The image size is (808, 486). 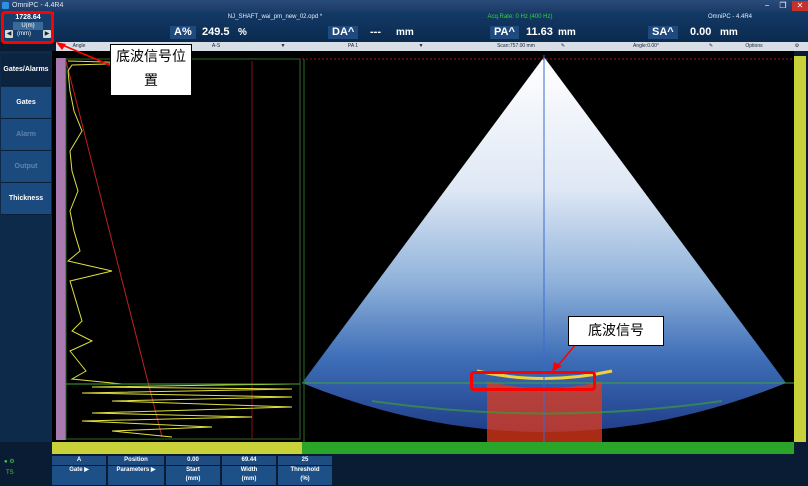 What do you see at coordinates (767, 6) in the screenshot?
I see `minimize-button: −` at bounding box center [767, 6].